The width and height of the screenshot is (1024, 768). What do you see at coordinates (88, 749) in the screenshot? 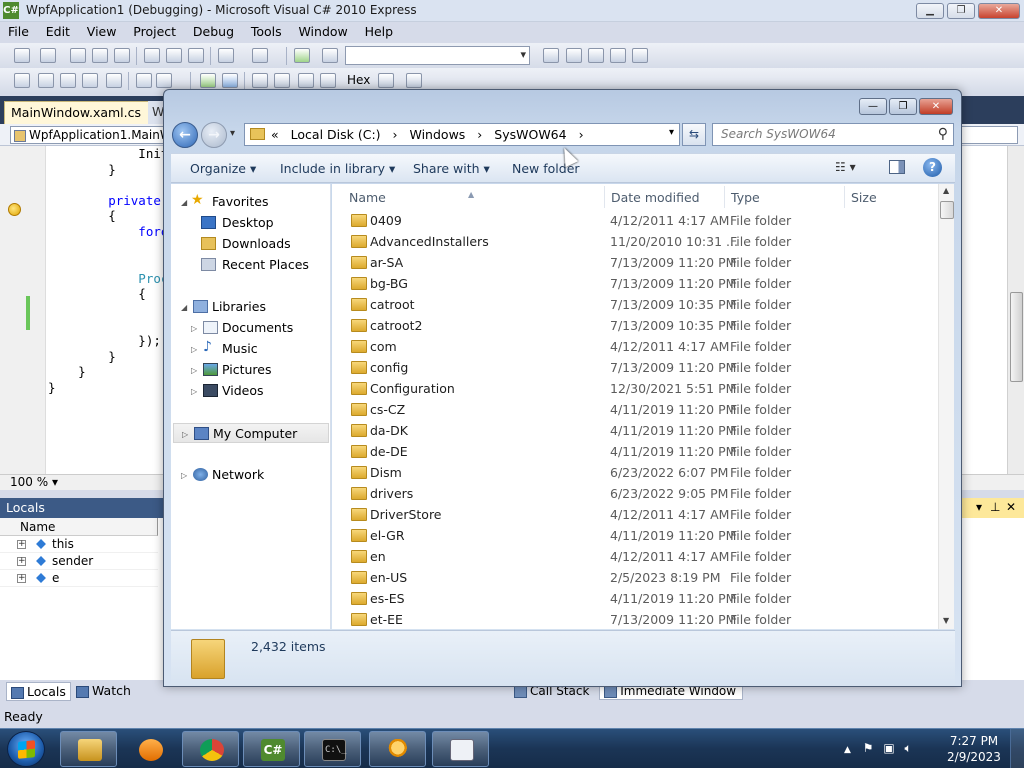
I see `taskbar-explorer` at bounding box center [88, 749].